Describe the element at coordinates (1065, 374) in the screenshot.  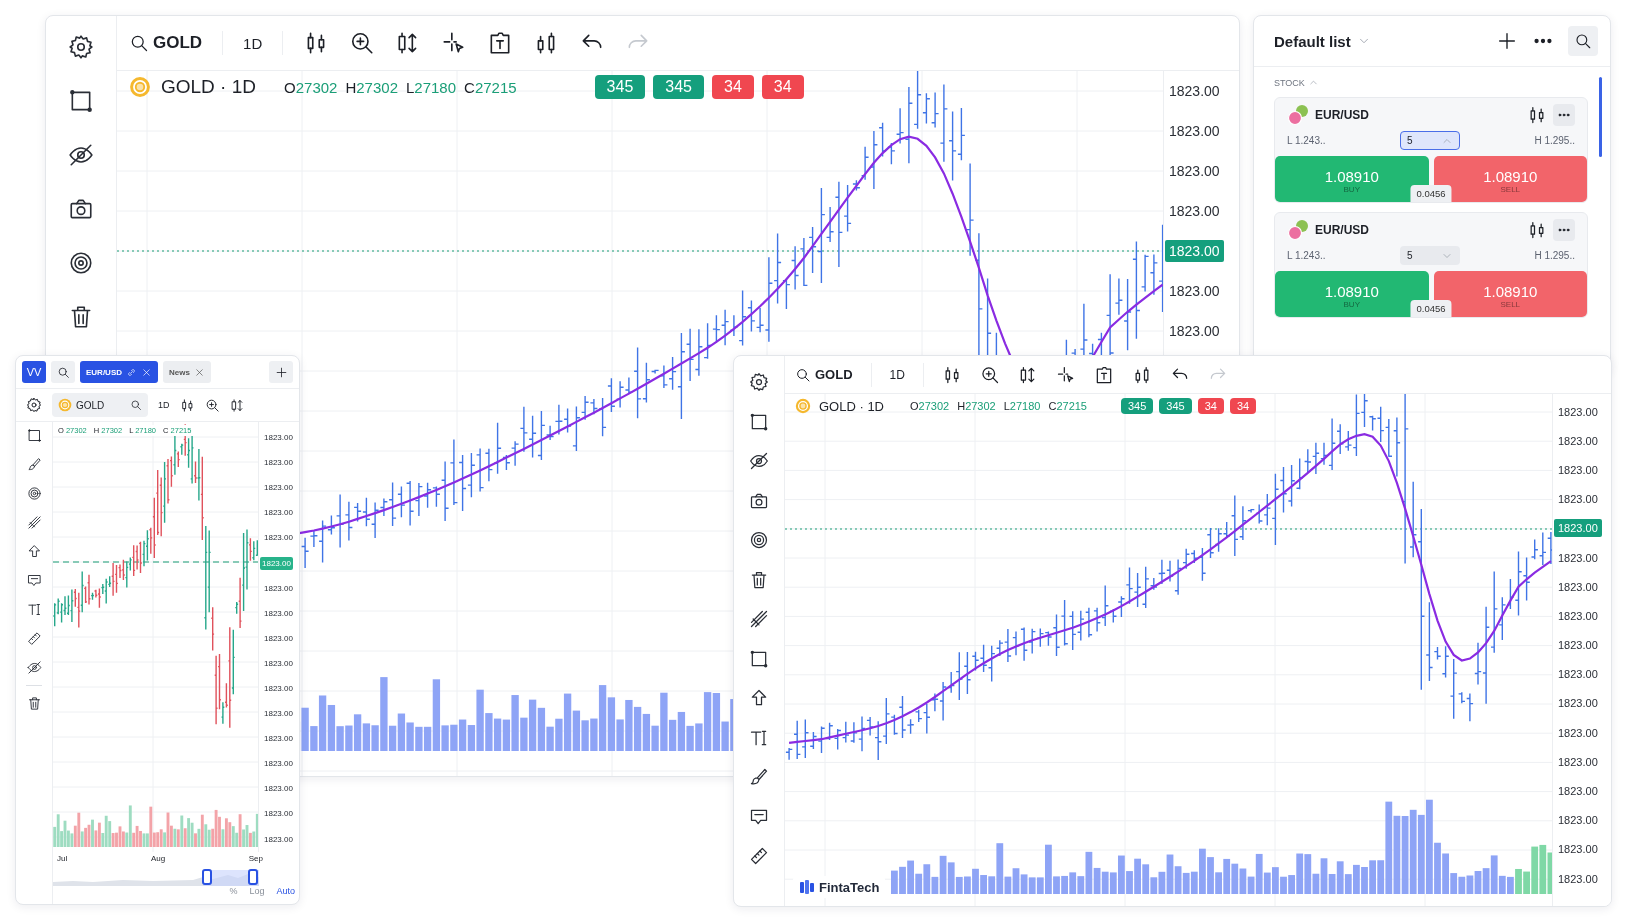
I see `crosshair-icon` at that location.